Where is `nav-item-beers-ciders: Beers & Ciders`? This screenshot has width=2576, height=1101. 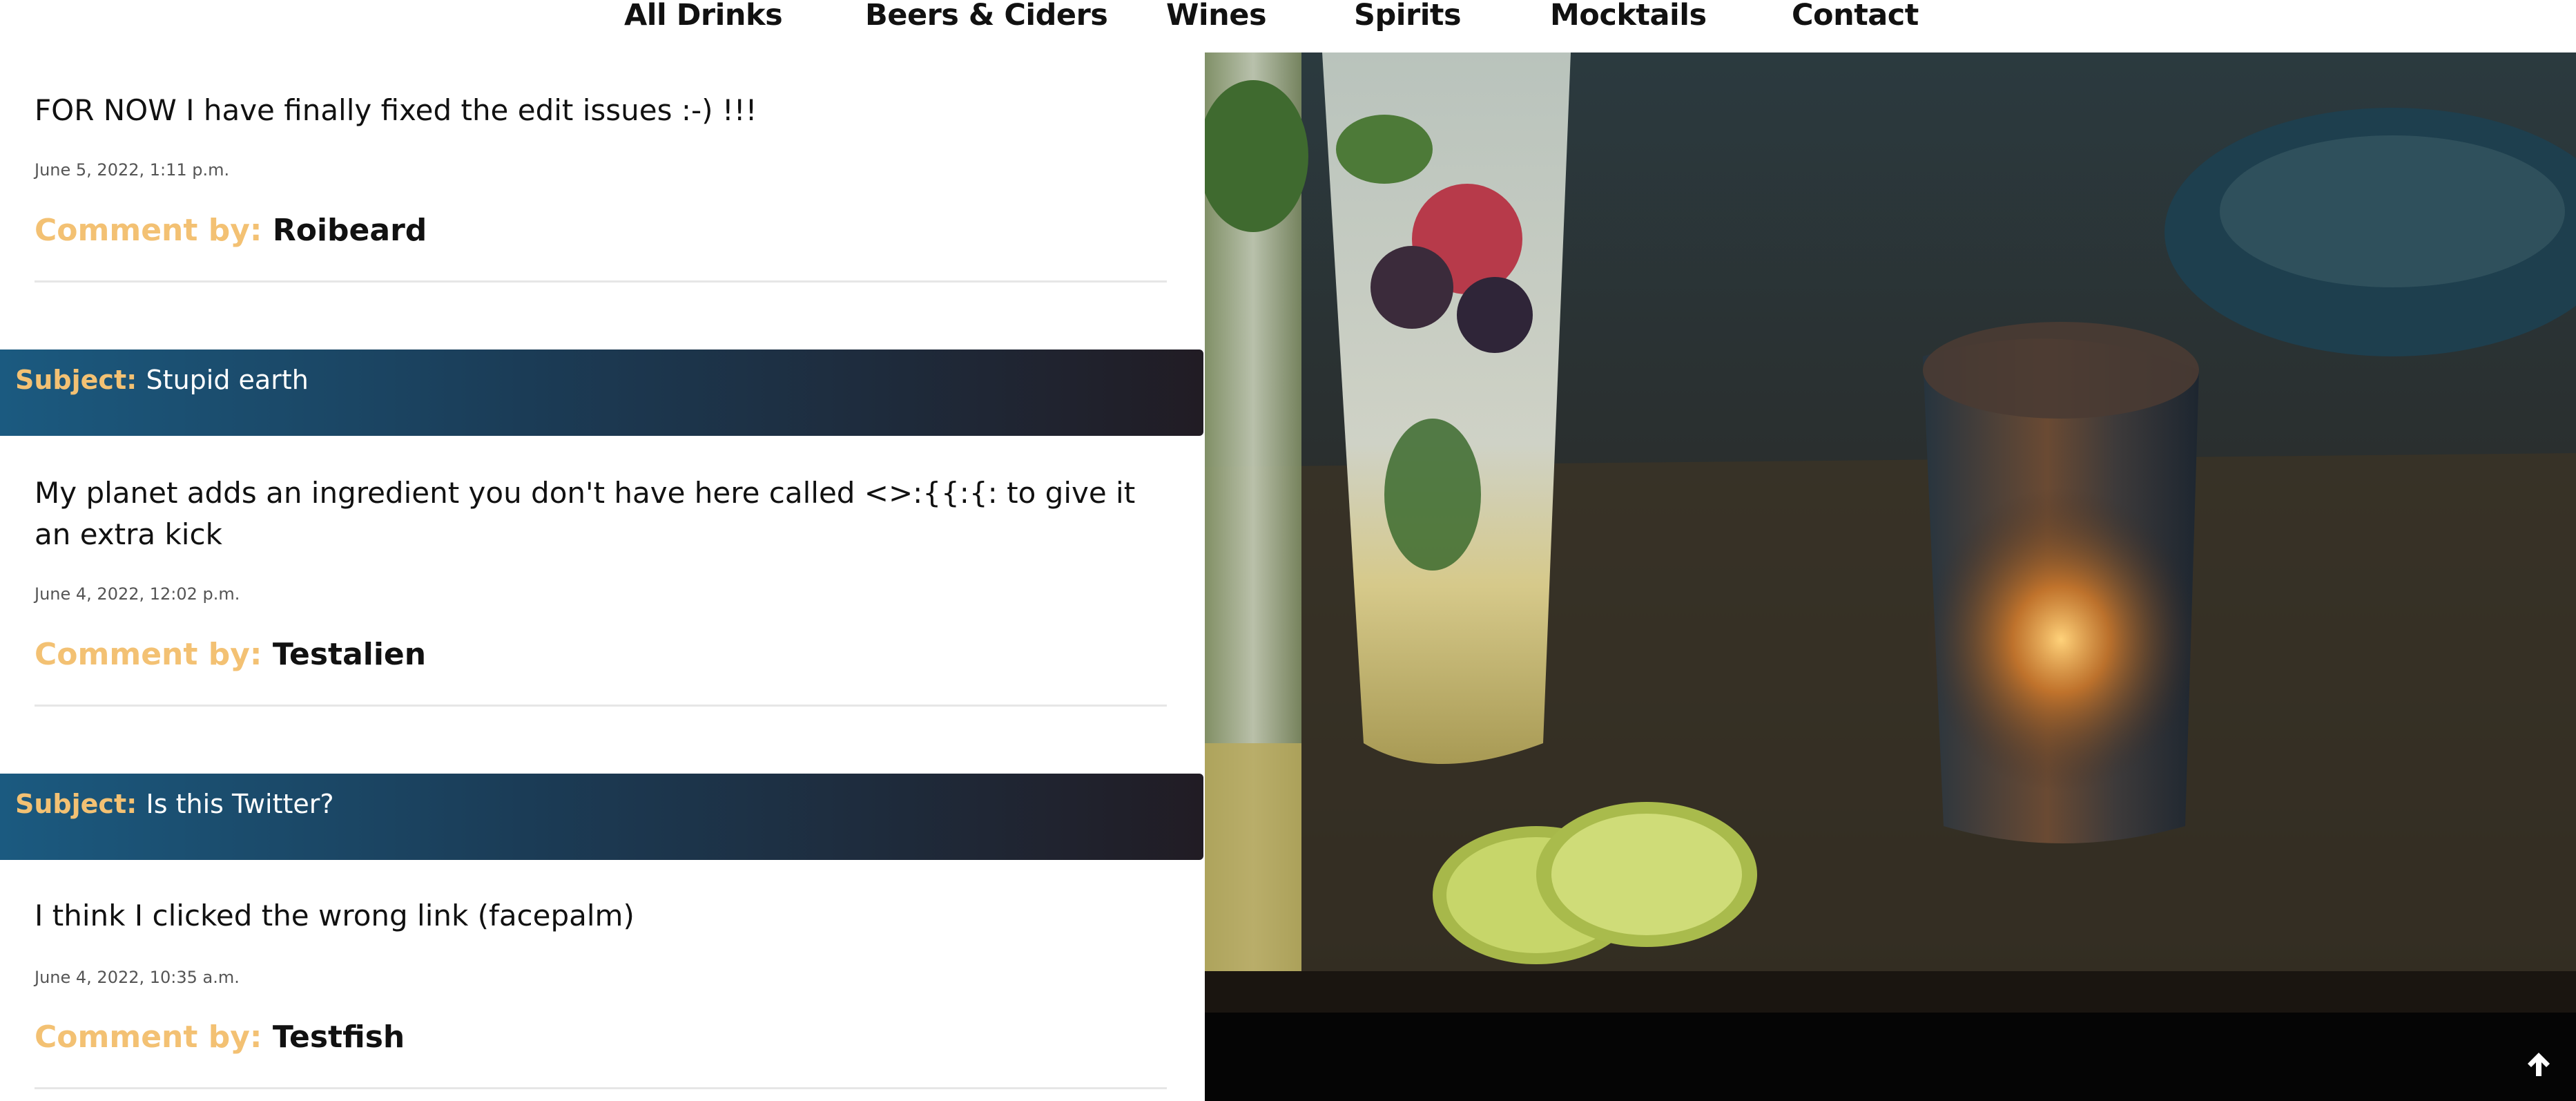 nav-item-beers-ciders: Beers & Ciders is located at coordinates (986, 15).